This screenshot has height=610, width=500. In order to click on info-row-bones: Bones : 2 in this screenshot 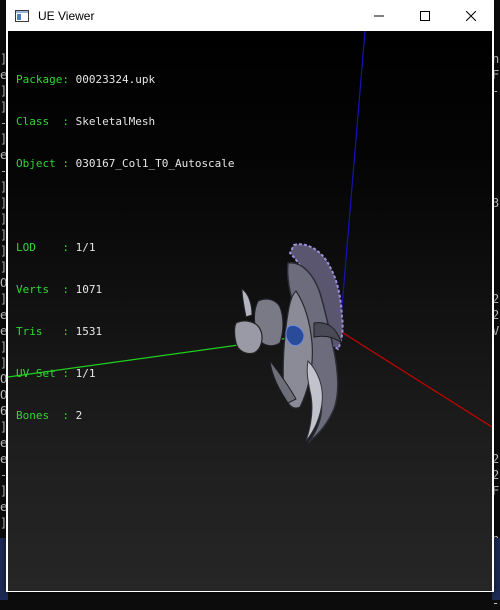, I will do `click(125, 416)`.